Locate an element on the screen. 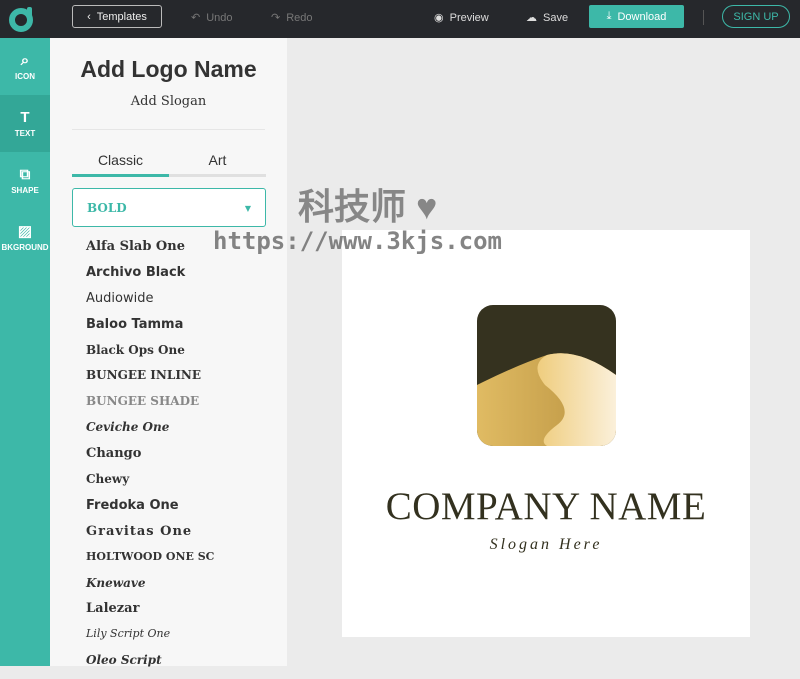 The image size is (800, 679). undo-button: ↶ Undo is located at coordinates (212, 18).